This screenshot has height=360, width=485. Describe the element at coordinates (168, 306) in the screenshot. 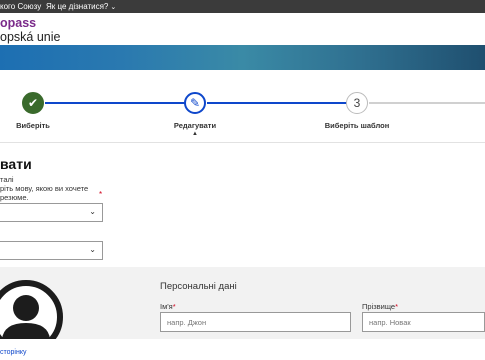

I see `first-name-label: Ім'я*` at that location.